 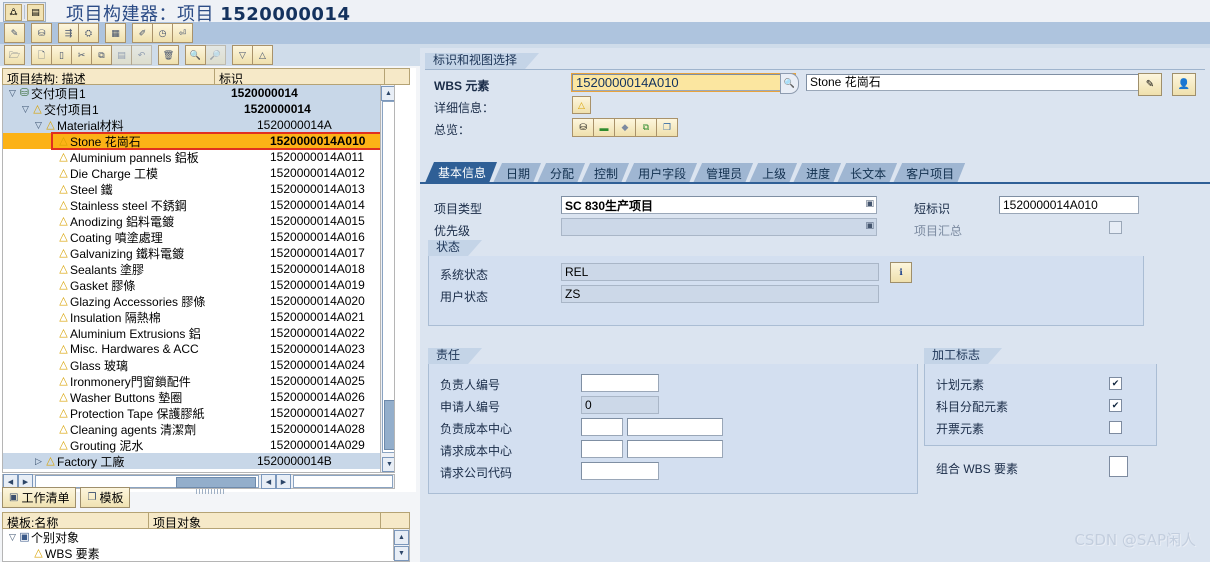 I want to click on scroll-thumb, so click(x=389, y=425).